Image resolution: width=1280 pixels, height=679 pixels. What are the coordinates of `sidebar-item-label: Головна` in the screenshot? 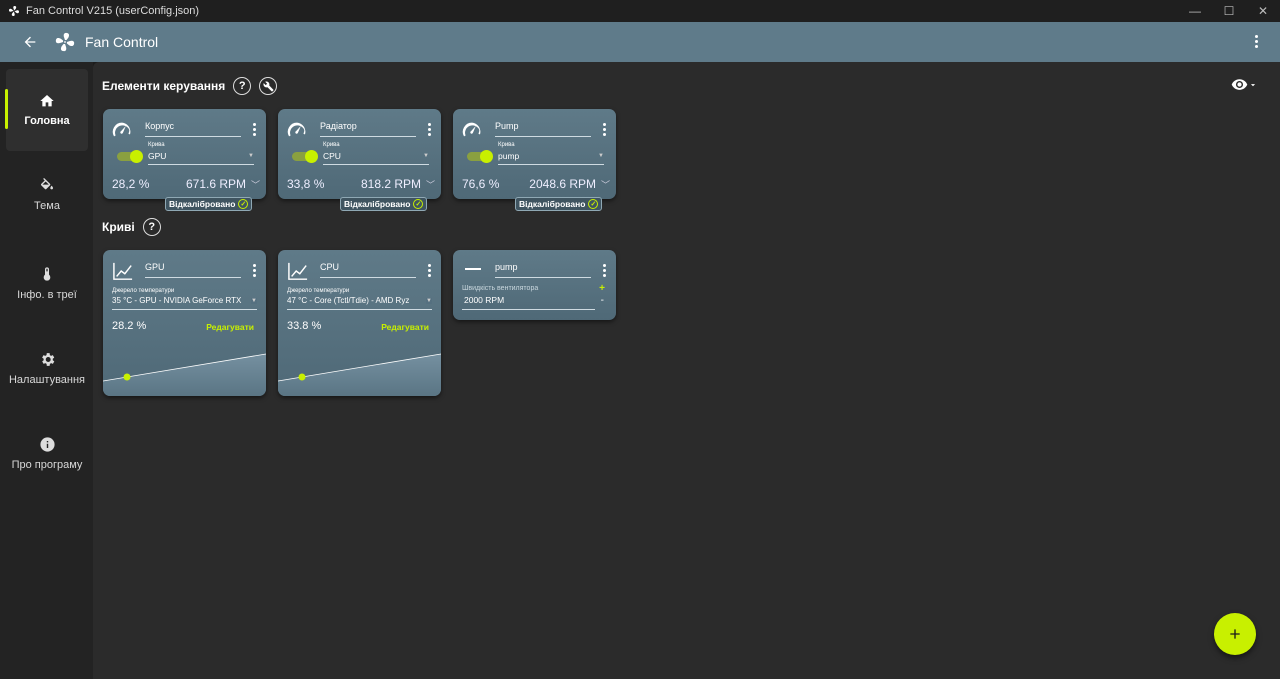 It's located at (47, 121).